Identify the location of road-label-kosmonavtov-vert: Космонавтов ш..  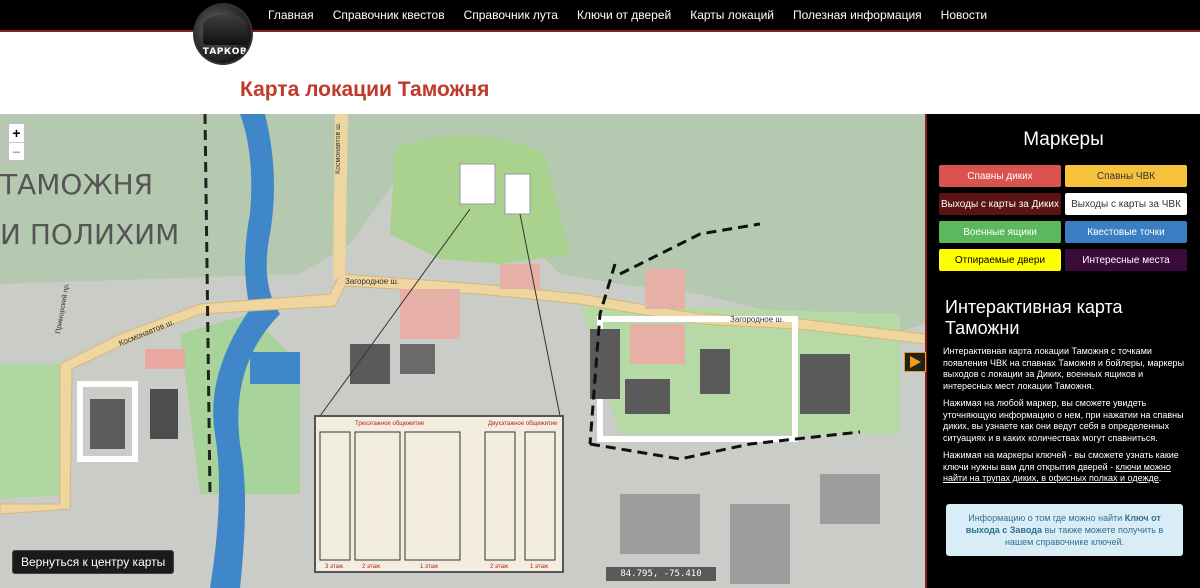
(338, 148).